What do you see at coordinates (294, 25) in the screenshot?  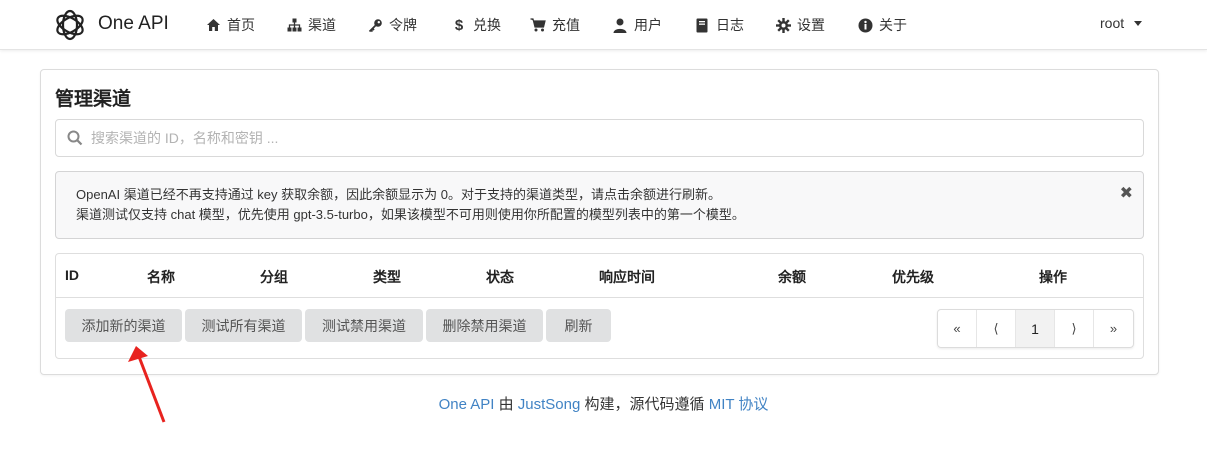 I see `sitemap-icon` at bounding box center [294, 25].